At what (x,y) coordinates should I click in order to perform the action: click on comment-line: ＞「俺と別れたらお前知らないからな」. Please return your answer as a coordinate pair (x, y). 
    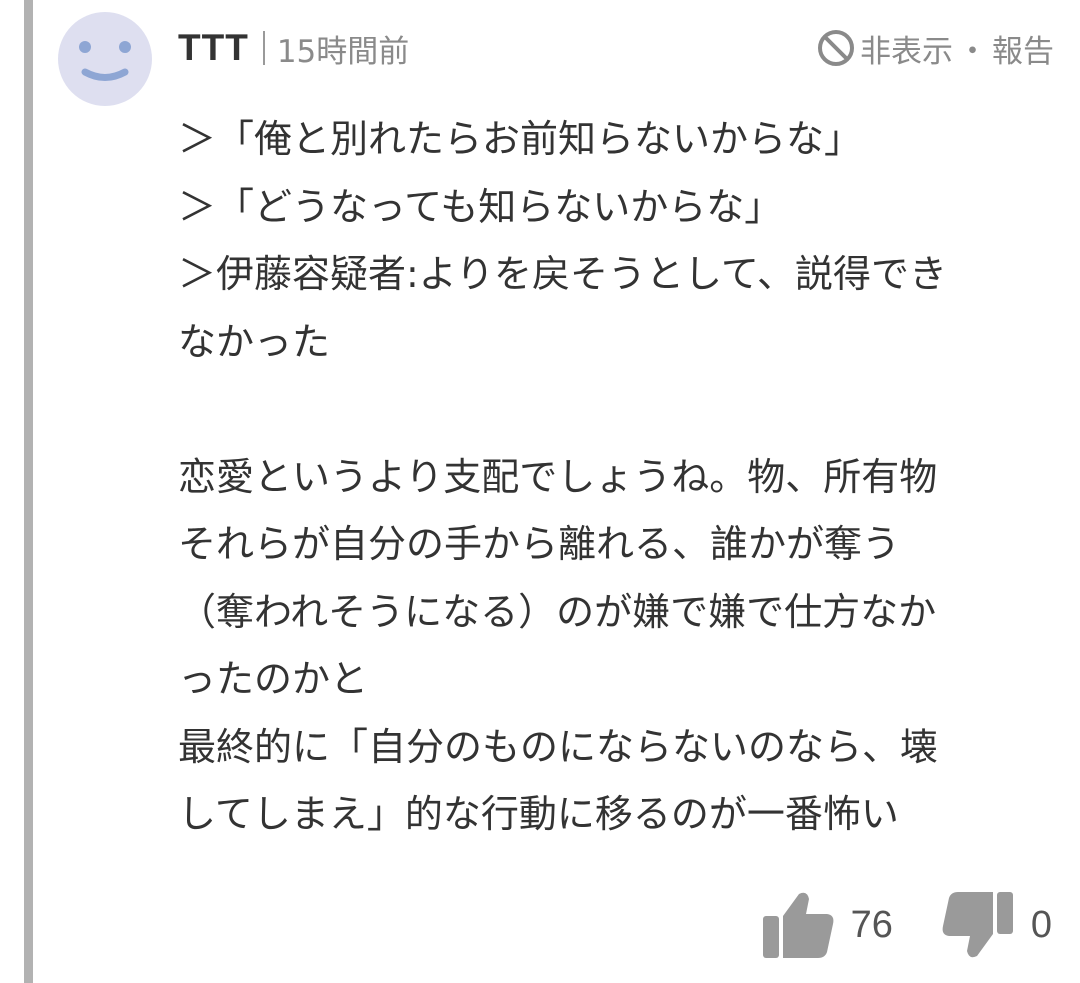
    Looking at the image, I should click on (520, 139).